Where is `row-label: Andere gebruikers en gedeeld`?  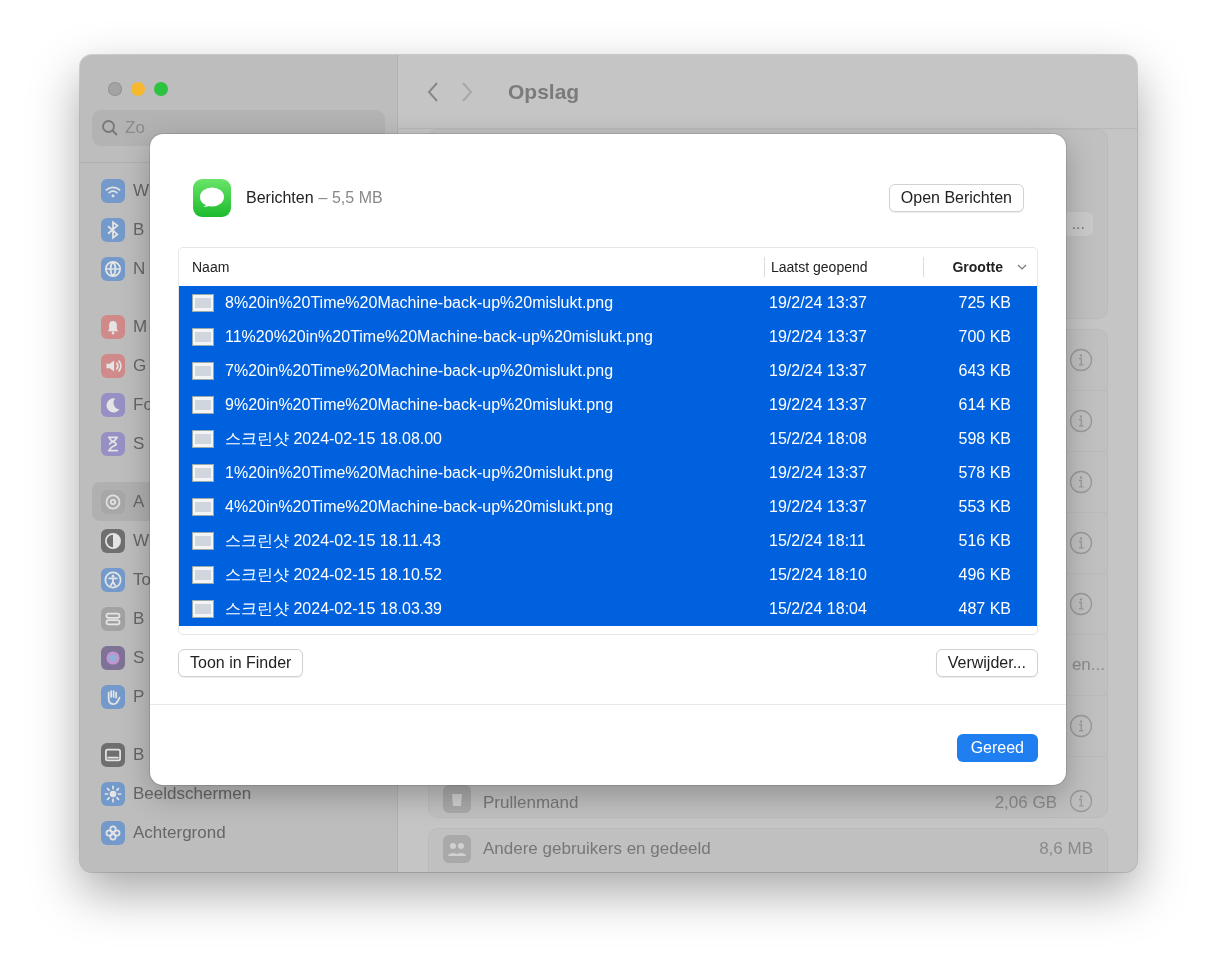
row-label: Andere gebruikers en gedeeld is located at coordinates (597, 849).